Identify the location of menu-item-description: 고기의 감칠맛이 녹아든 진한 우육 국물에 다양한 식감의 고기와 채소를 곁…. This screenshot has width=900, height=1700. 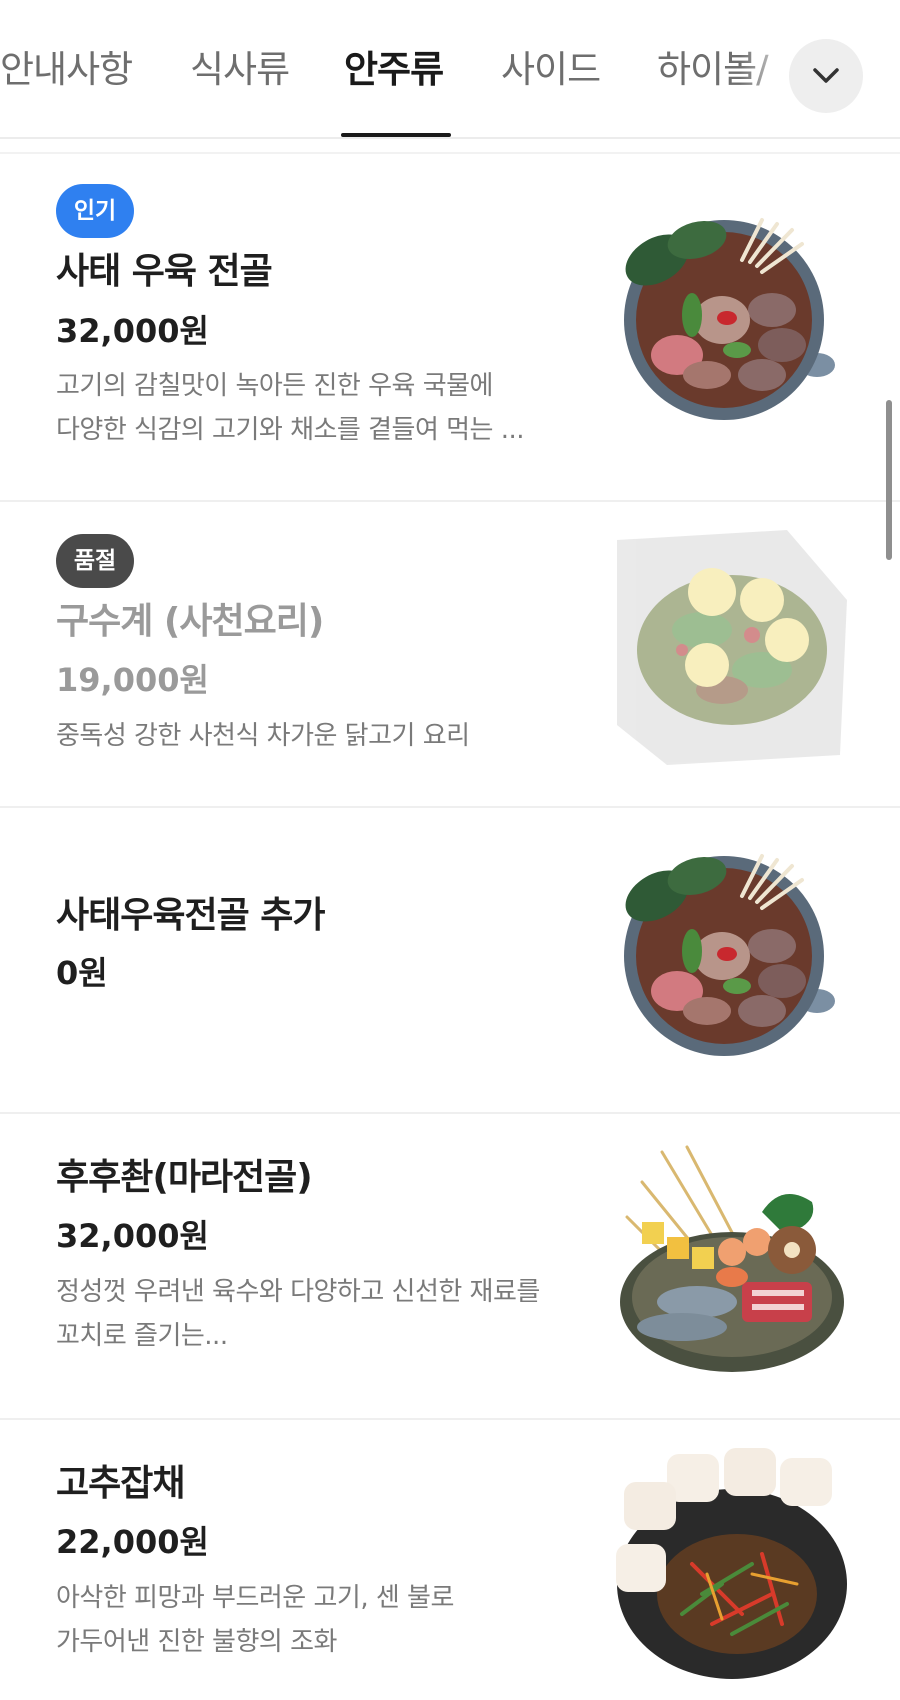
(321, 408).